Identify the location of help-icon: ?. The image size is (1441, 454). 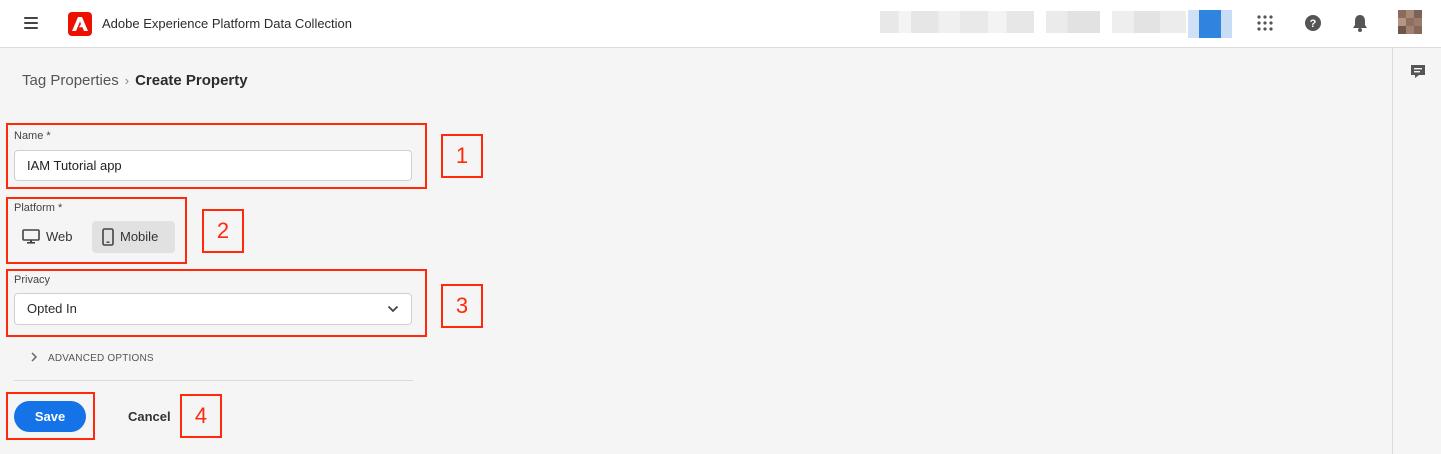
(1313, 23).